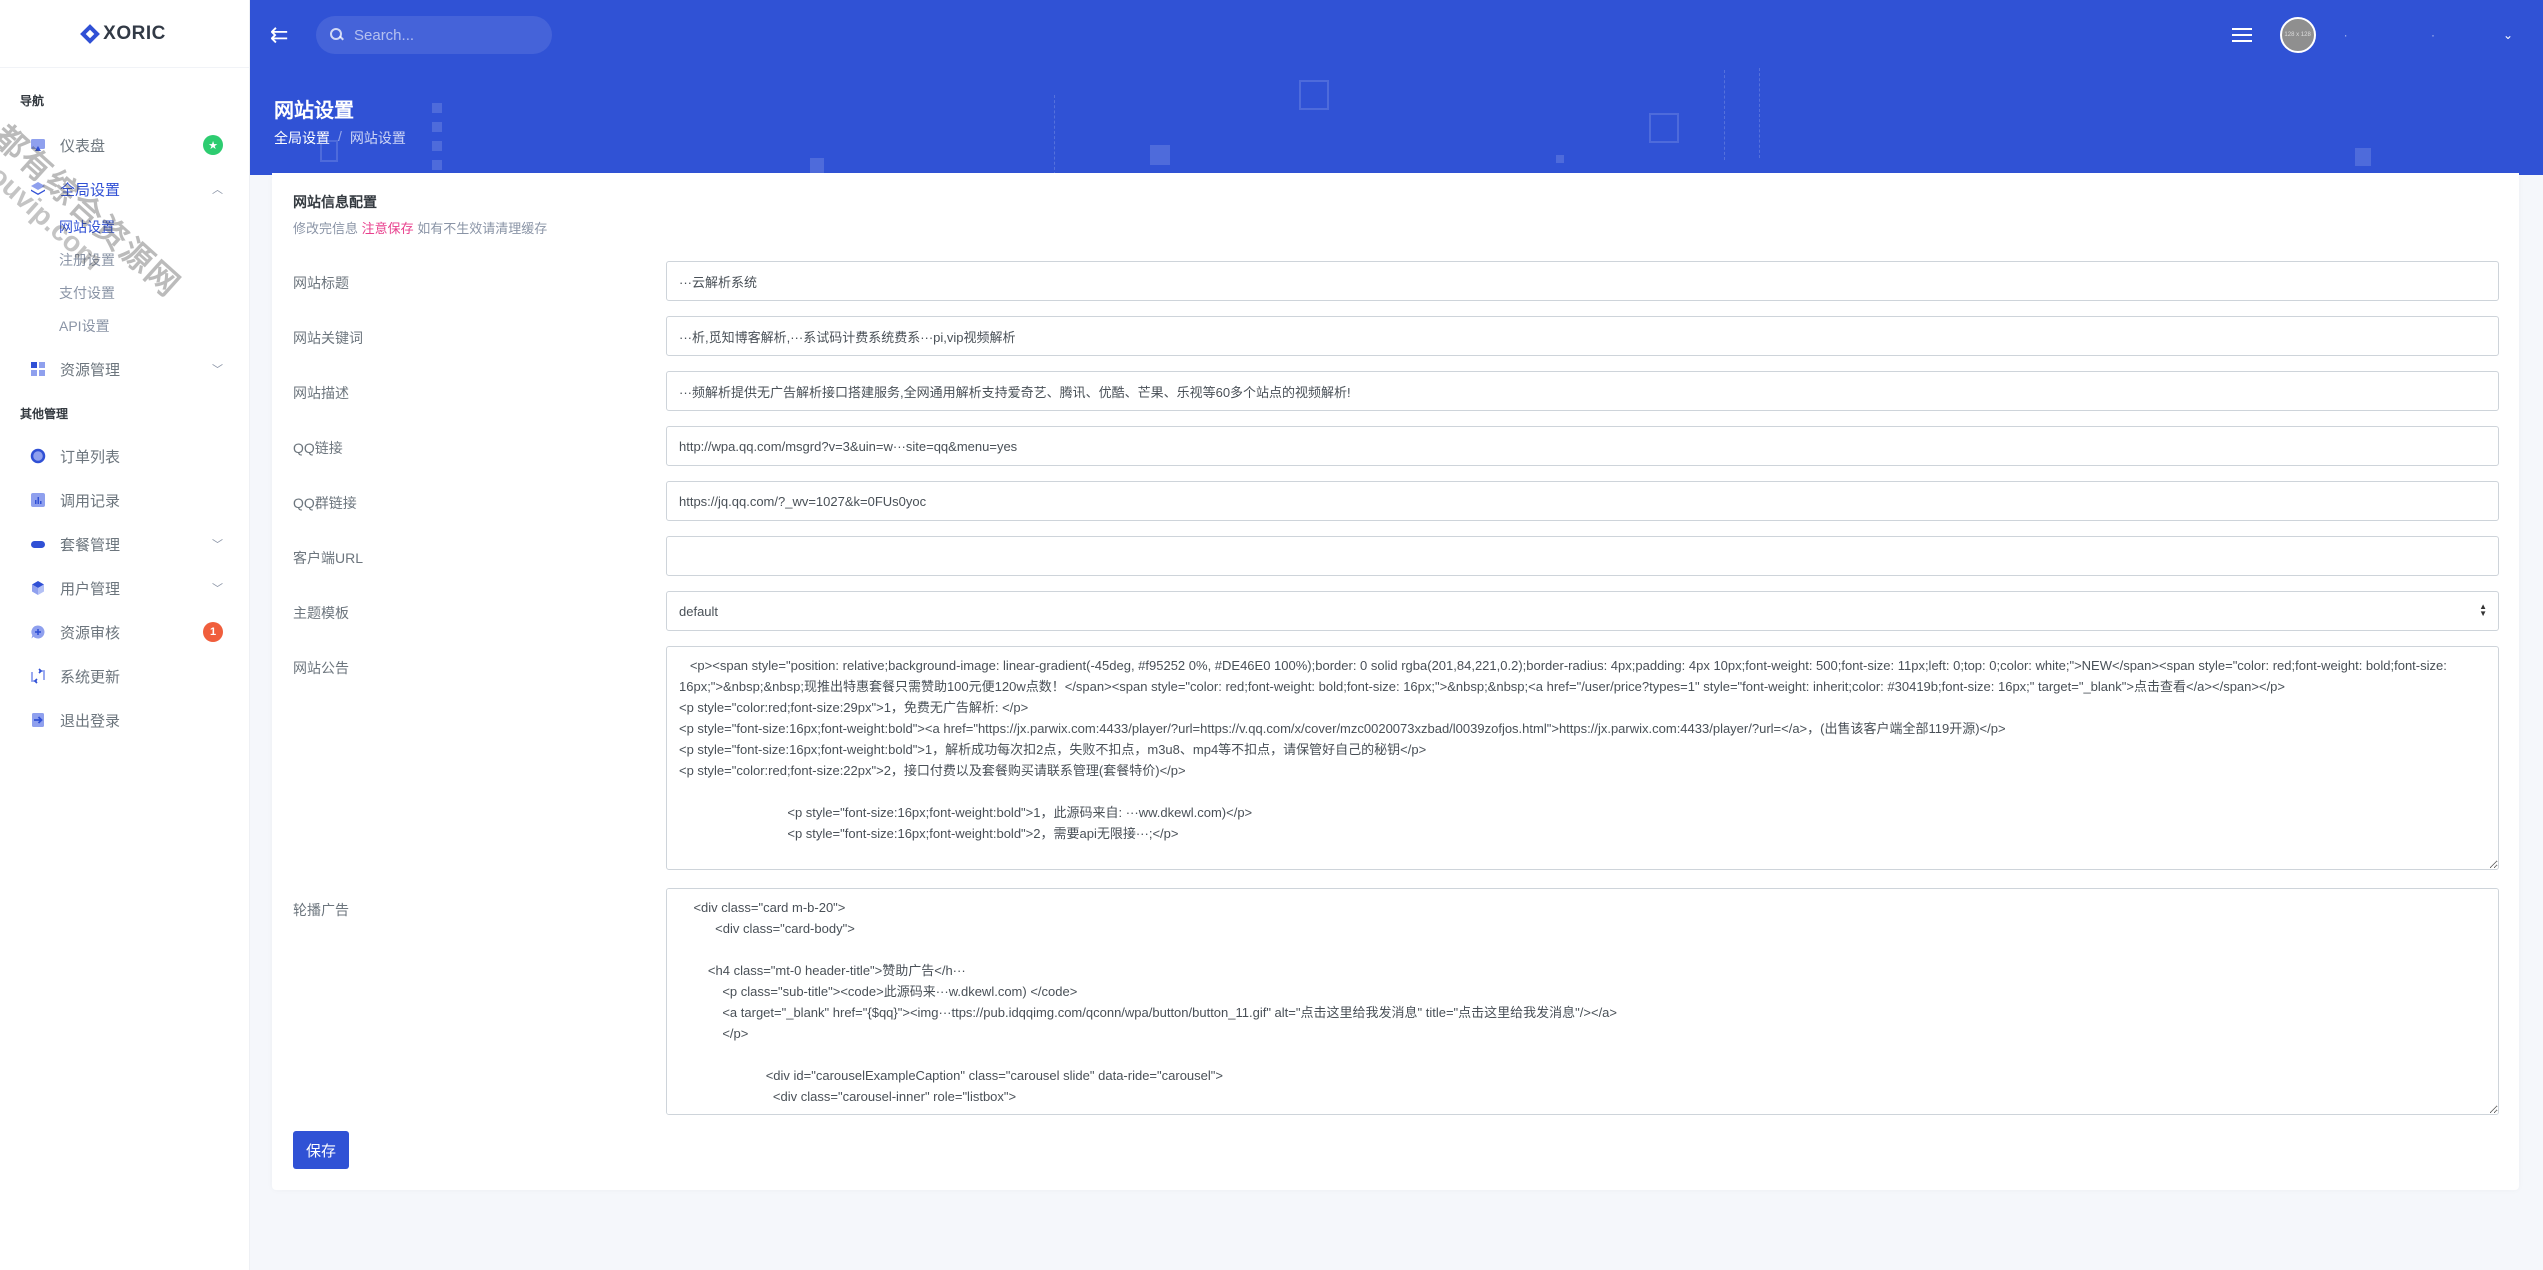  What do you see at coordinates (217, 190) in the screenshot?
I see `chevron-up-icon: ︿` at bounding box center [217, 190].